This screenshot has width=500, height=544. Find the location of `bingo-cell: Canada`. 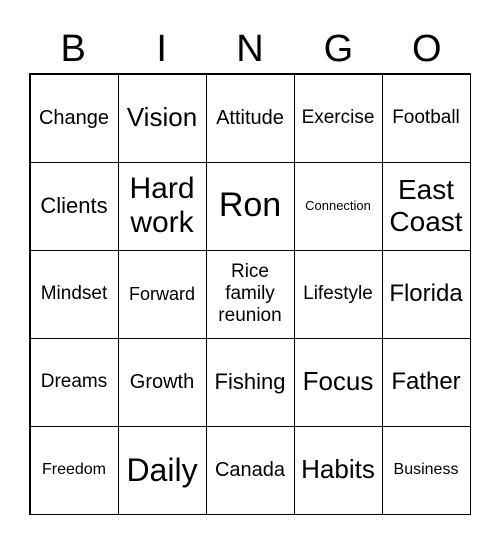

bingo-cell: Canada is located at coordinates (250, 470).